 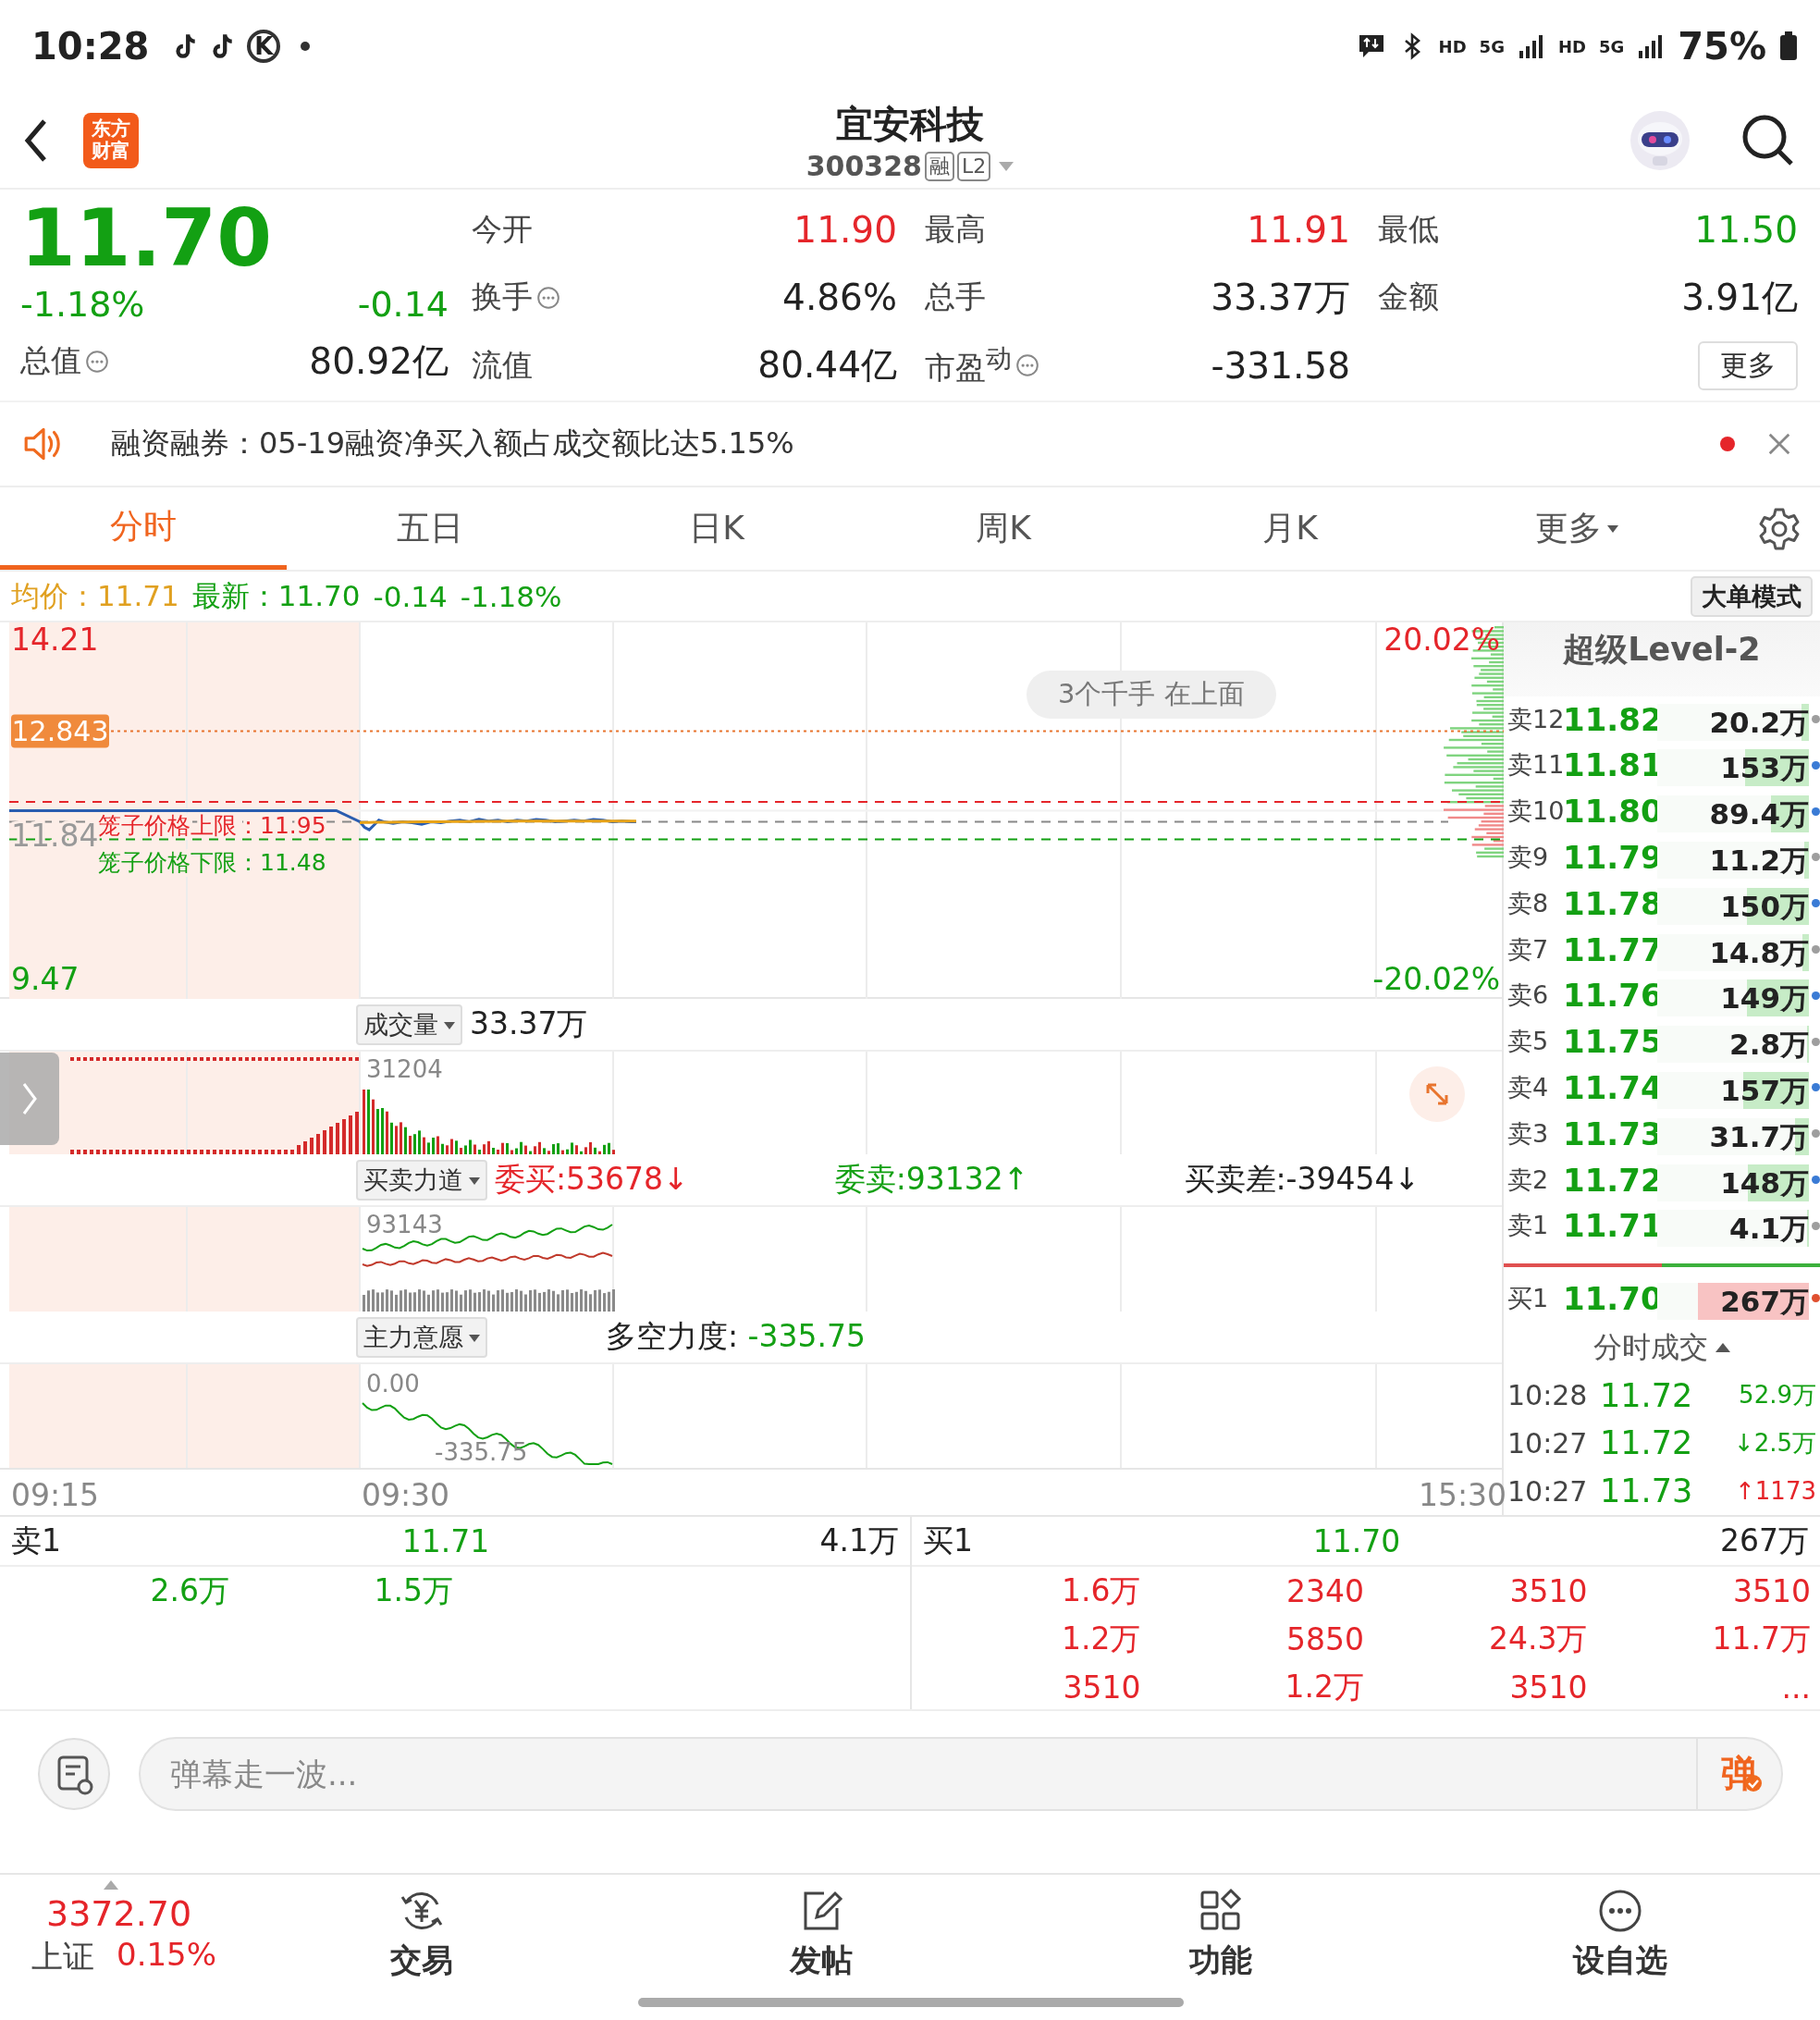 I want to click on axis-label: 0.00, so click(x=393, y=1384).